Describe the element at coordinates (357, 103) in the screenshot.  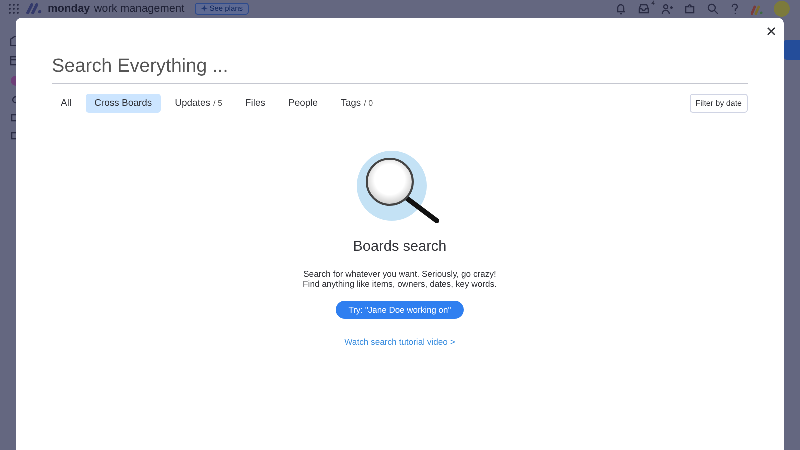
I see `tab: Tags / 0` at that location.